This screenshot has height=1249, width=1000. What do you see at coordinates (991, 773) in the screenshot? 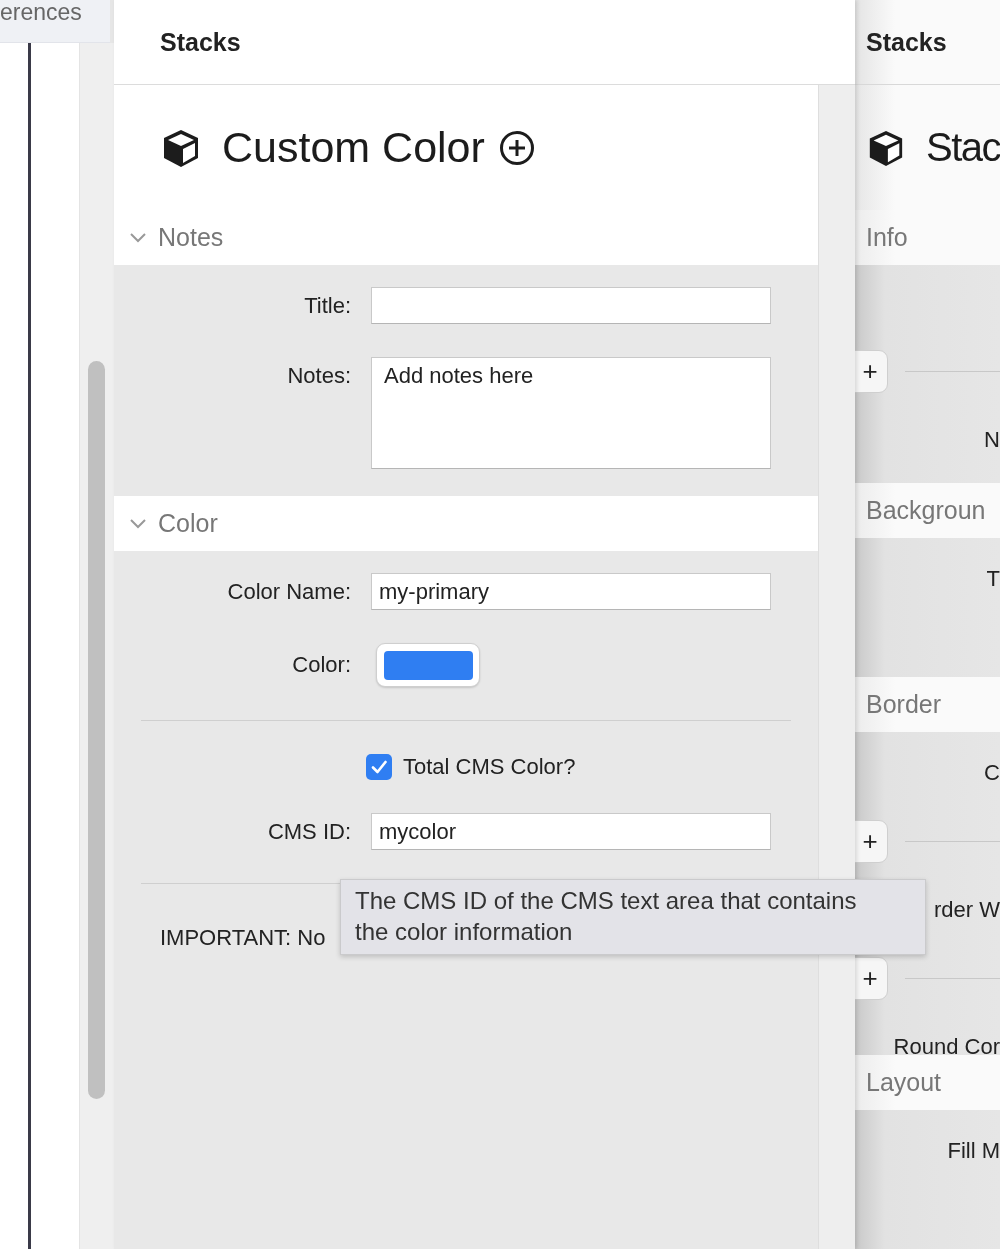
I see `field-label: C` at bounding box center [991, 773].